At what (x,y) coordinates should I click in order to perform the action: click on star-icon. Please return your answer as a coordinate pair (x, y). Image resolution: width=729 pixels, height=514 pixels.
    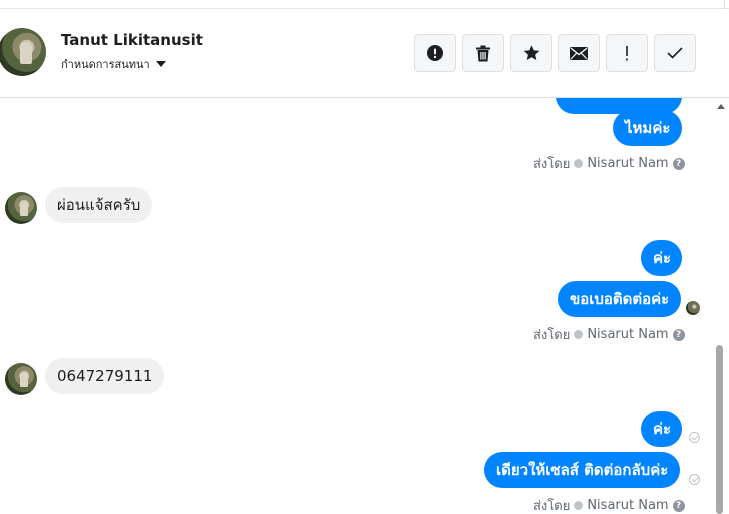
    Looking at the image, I should click on (531, 53).